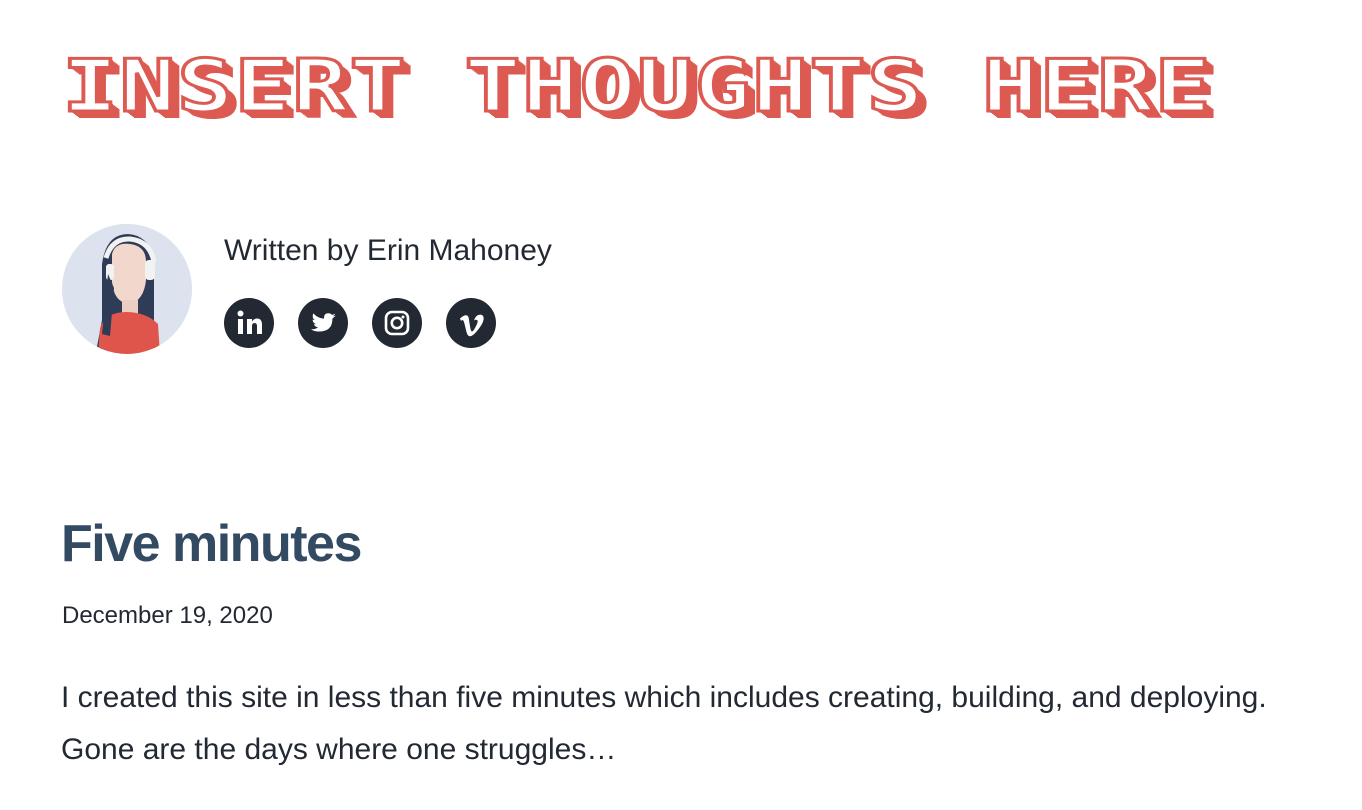 The height and width of the screenshot is (810, 1362). I want to click on author-bio: Written by Erin Mahoney, so click(307, 289).